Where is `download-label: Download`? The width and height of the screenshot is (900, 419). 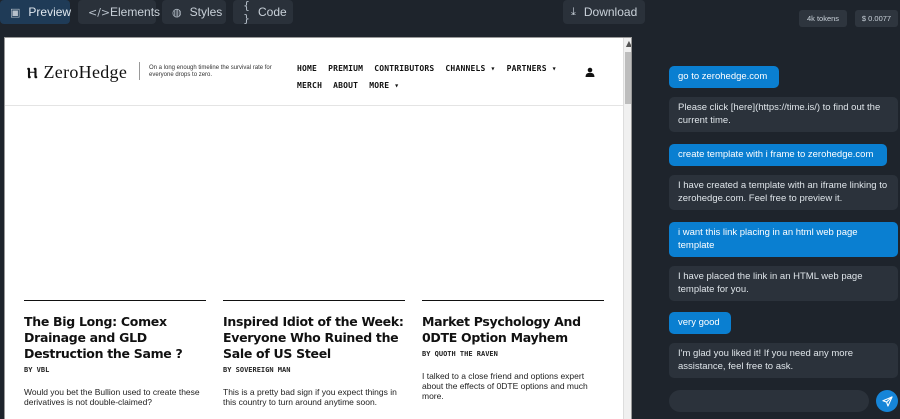
download-label: Download is located at coordinates (610, 12).